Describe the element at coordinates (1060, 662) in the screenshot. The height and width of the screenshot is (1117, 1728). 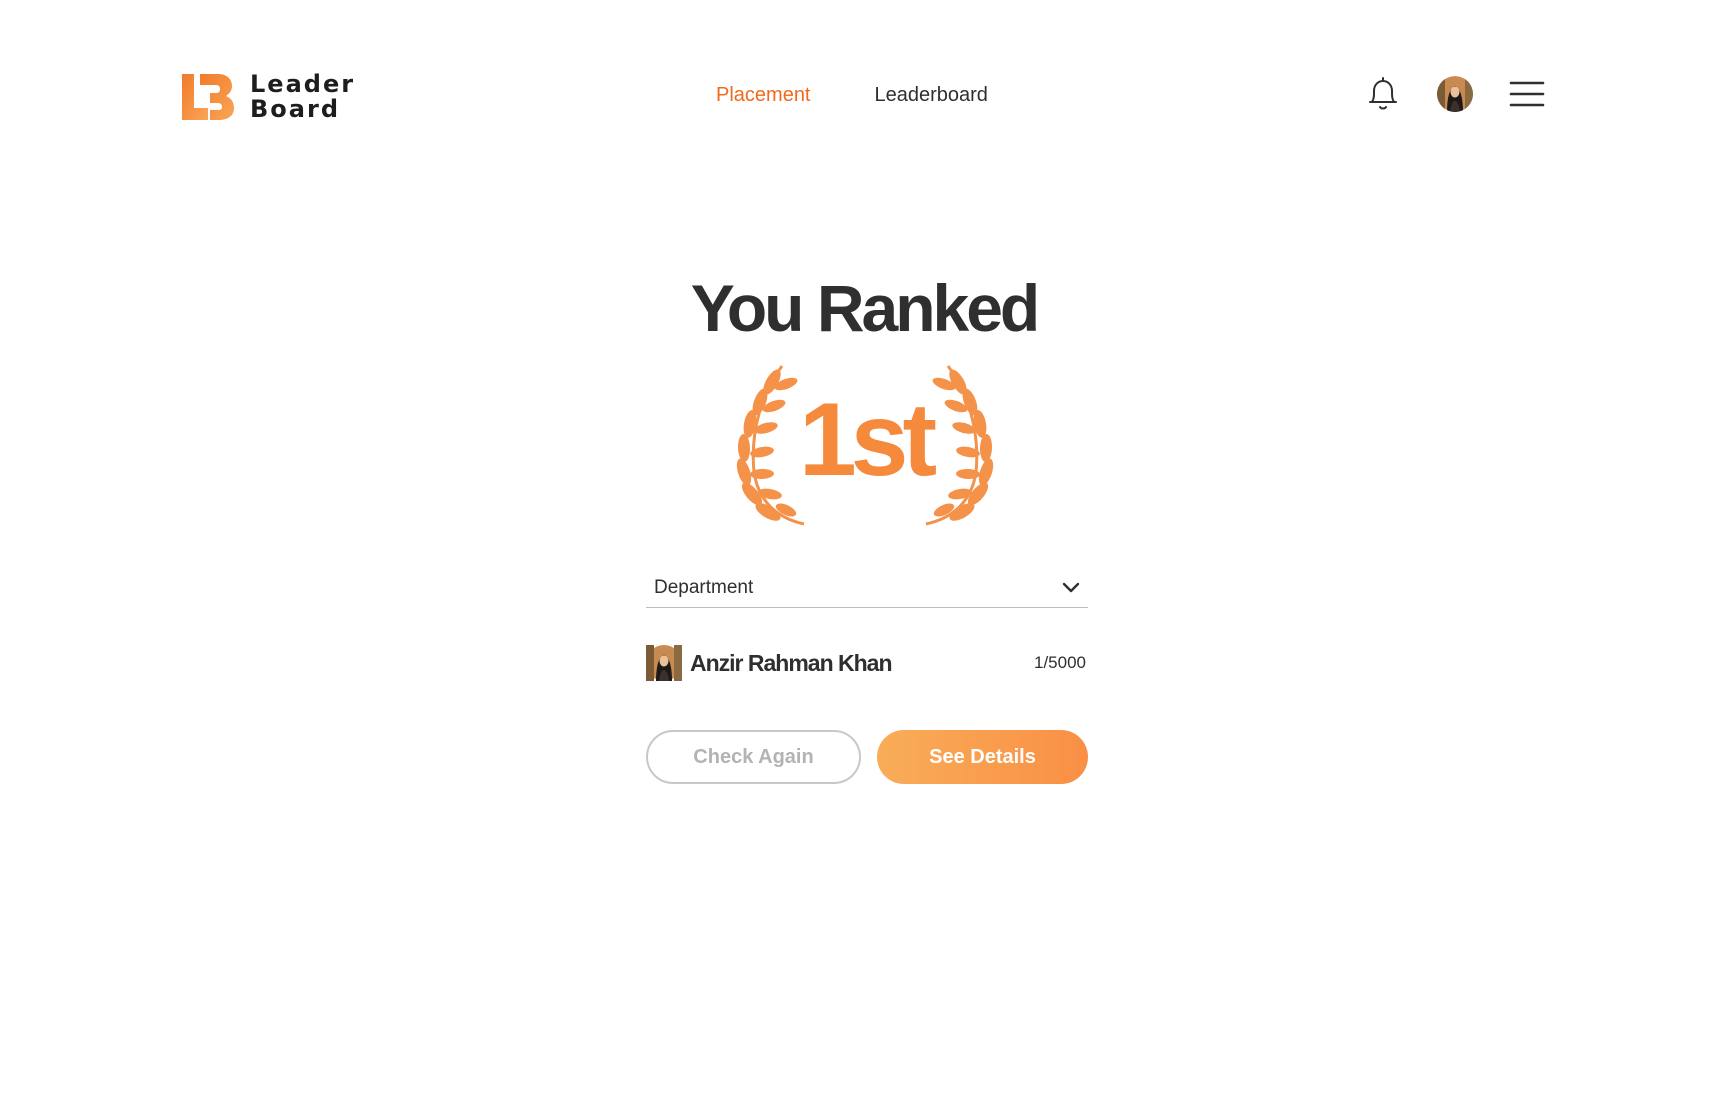
I see `user-score: 1/5000` at that location.